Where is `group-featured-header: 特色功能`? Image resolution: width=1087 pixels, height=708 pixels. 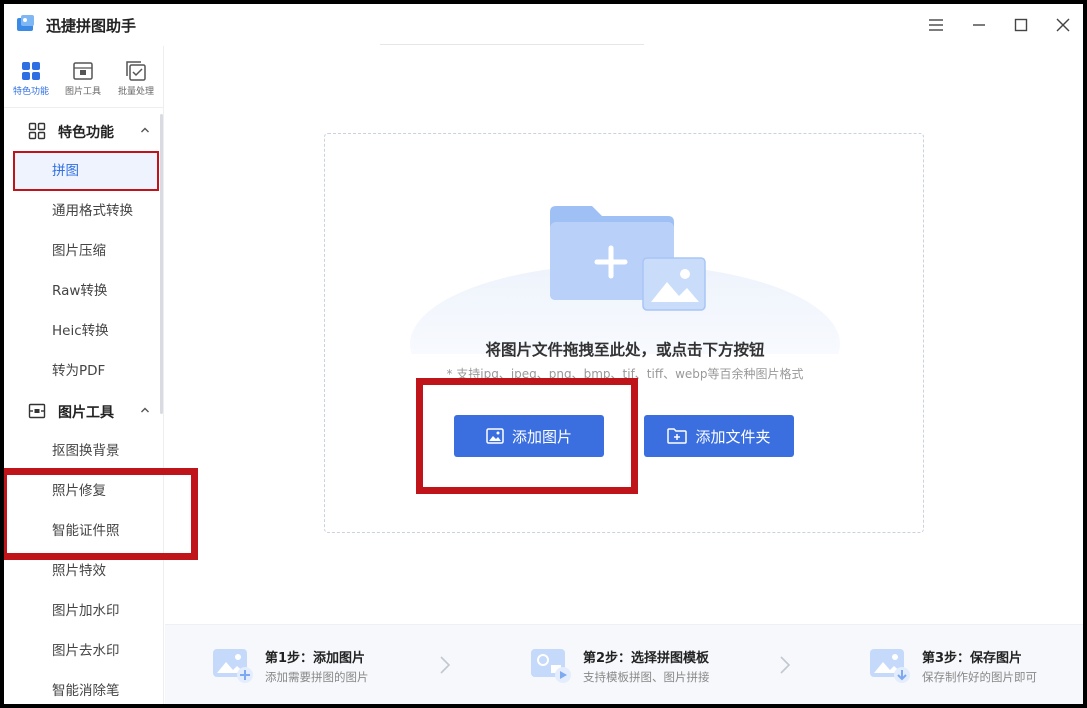
group-featured-header: 特色功能 is located at coordinates (83, 130).